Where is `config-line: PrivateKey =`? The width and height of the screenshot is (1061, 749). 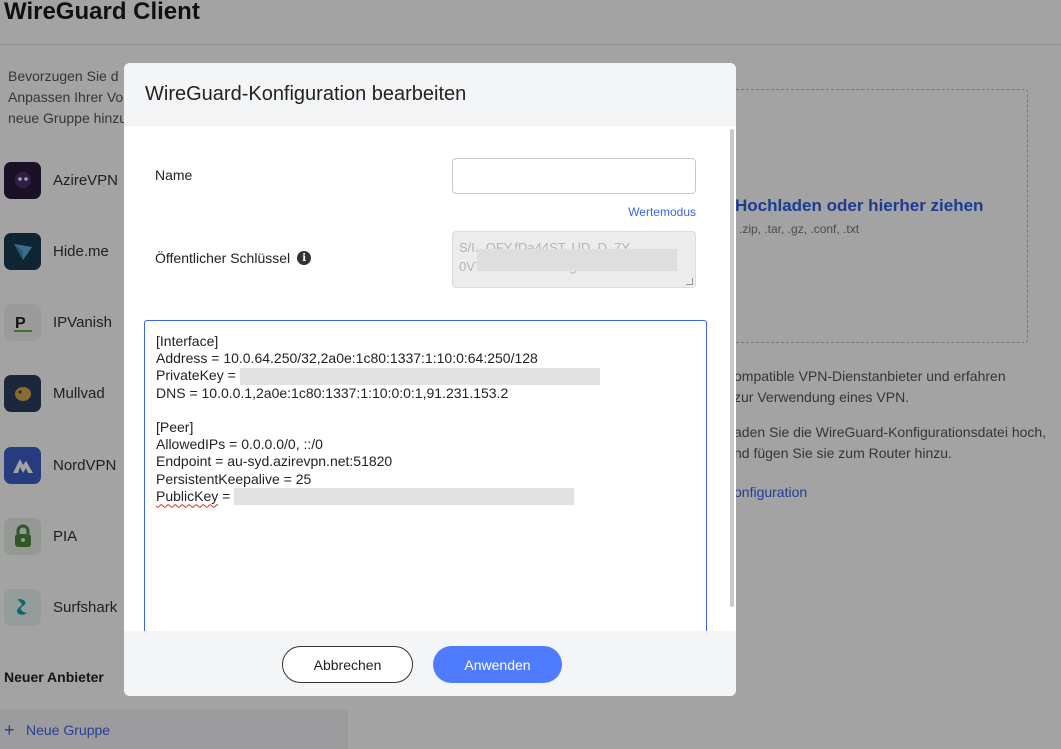 config-line: PrivateKey = is located at coordinates (425, 376).